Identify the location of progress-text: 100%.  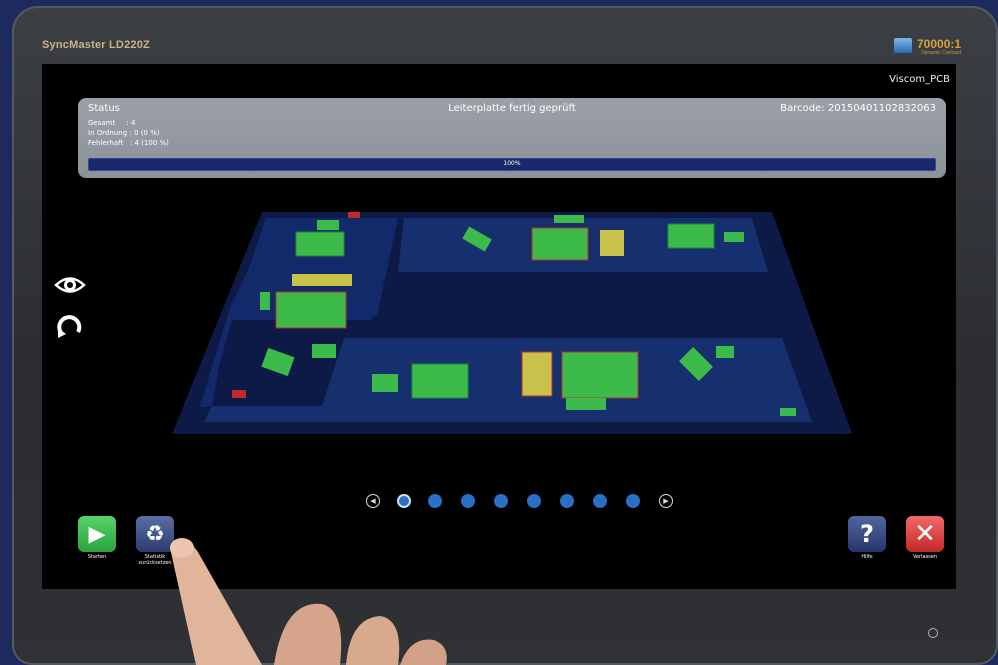
(512, 163).